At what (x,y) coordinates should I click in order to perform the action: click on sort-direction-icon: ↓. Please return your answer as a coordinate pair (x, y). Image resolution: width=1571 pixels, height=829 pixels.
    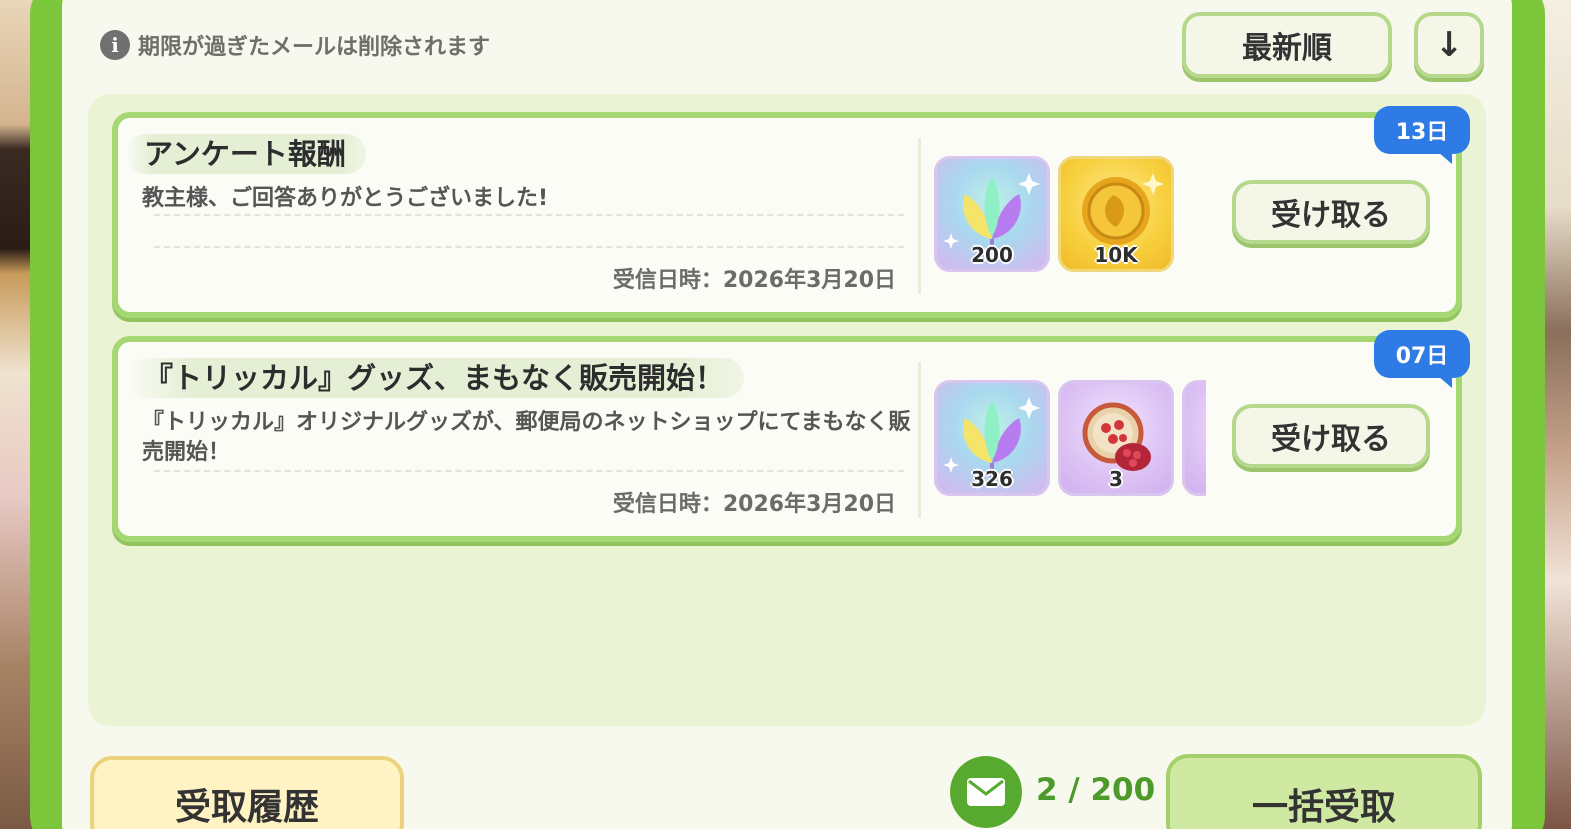
    Looking at the image, I should click on (1449, 45).